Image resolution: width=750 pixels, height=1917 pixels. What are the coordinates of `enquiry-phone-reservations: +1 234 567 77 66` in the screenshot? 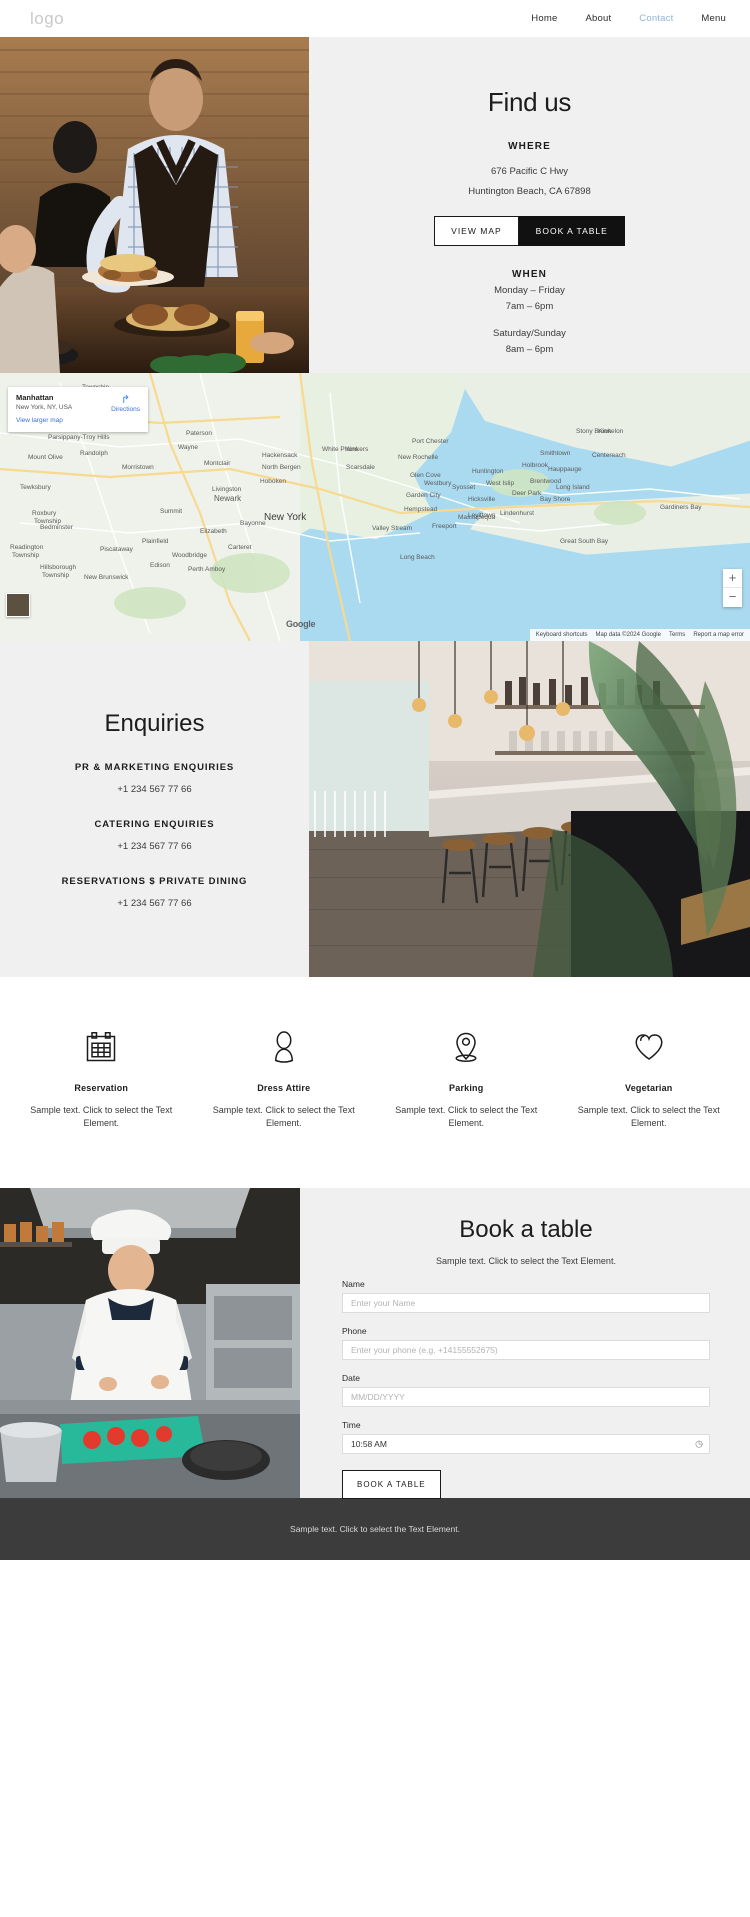 It's located at (154, 903).